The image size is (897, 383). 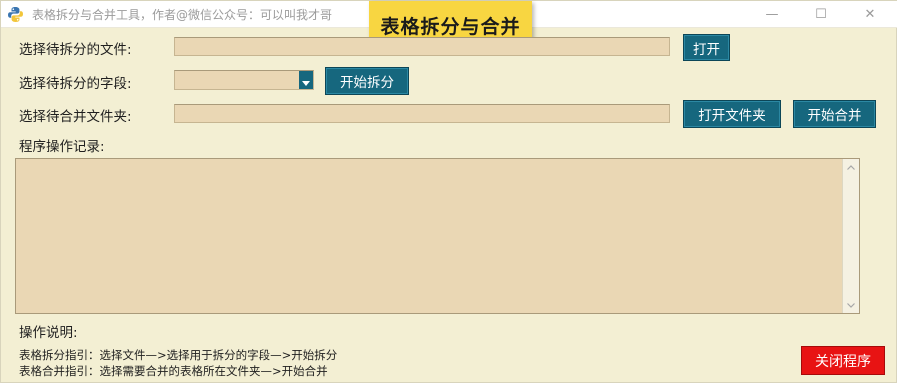 I want to click on open-file-button: 打开, so click(x=706, y=47).